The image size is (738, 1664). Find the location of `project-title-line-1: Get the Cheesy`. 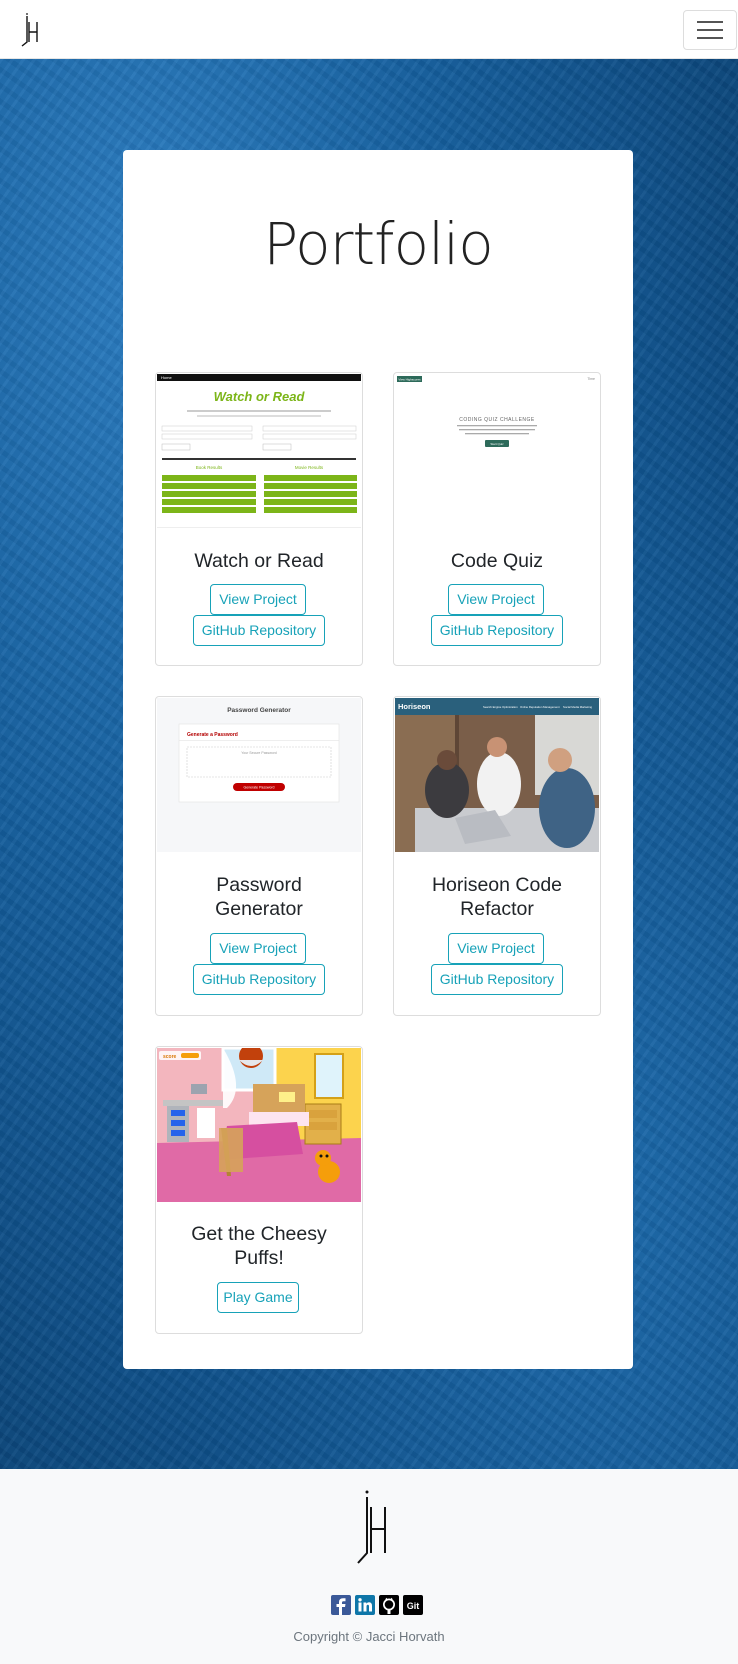

project-title-line-1: Get the Cheesy is located at coordinates (259, 1234).